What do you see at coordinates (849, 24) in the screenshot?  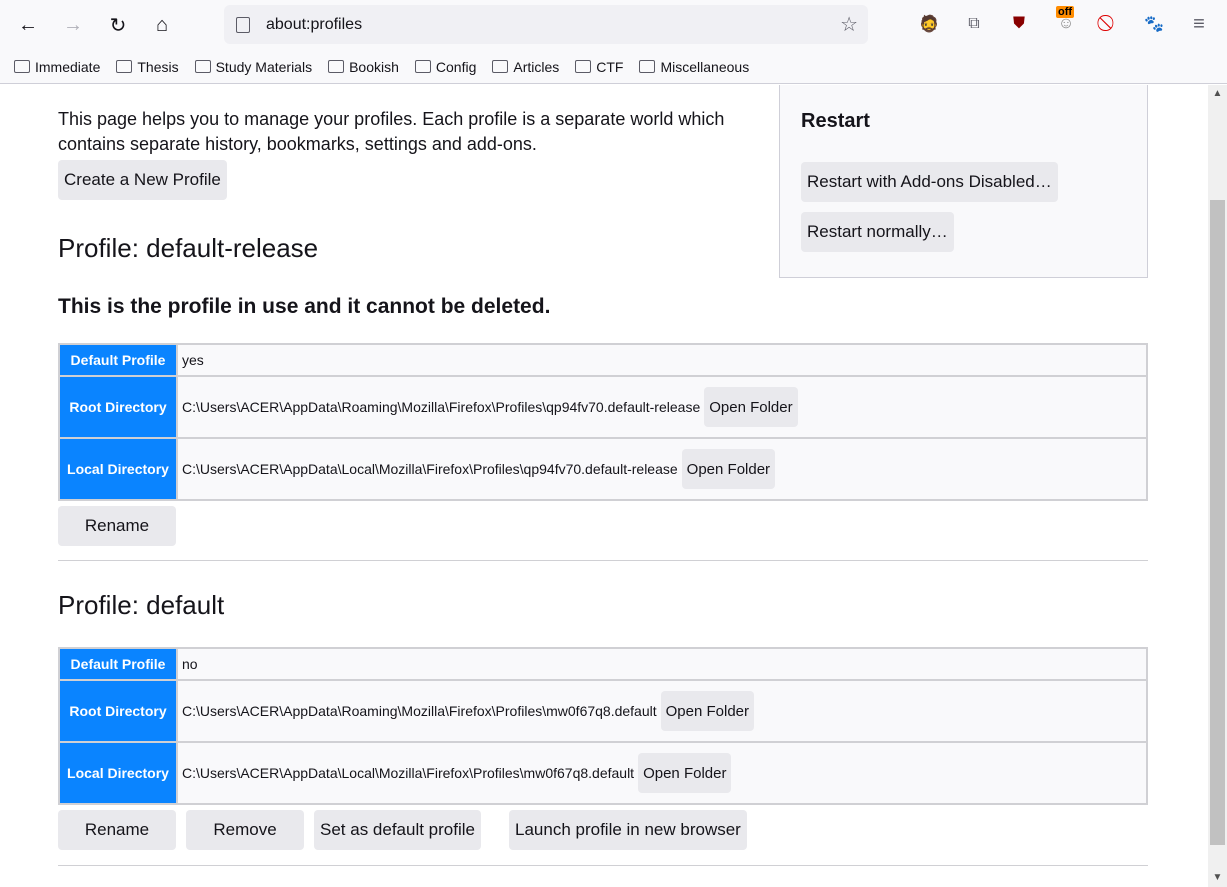 I see `bookmark-star-icon: ☆` at bounding box center [849, 24].